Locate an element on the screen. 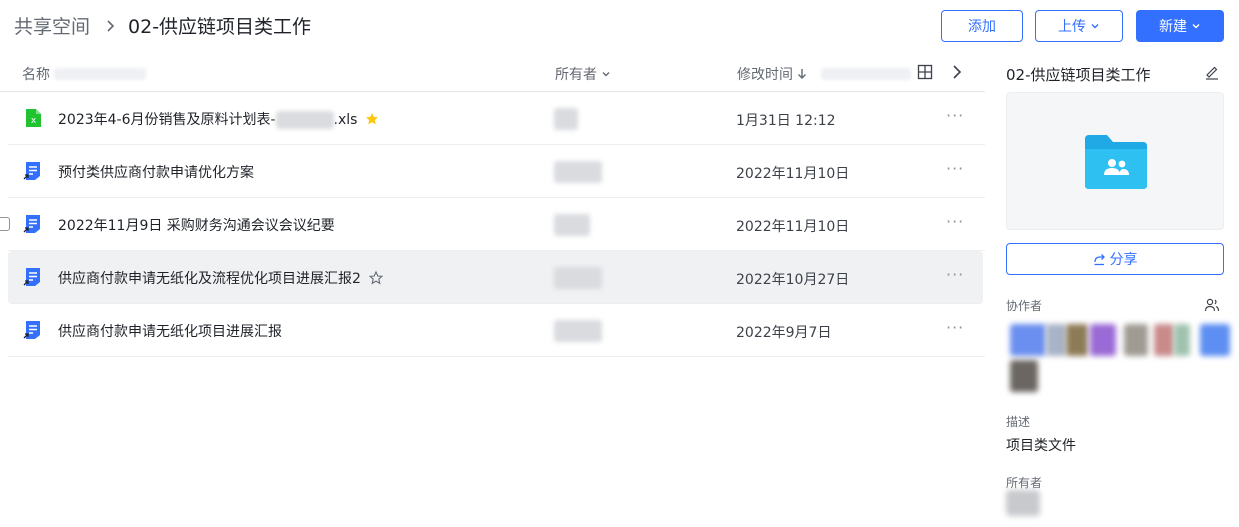  file-name: 2023年4-6月份销售及原料计划表- .xls is located at coordinates (218, 119).